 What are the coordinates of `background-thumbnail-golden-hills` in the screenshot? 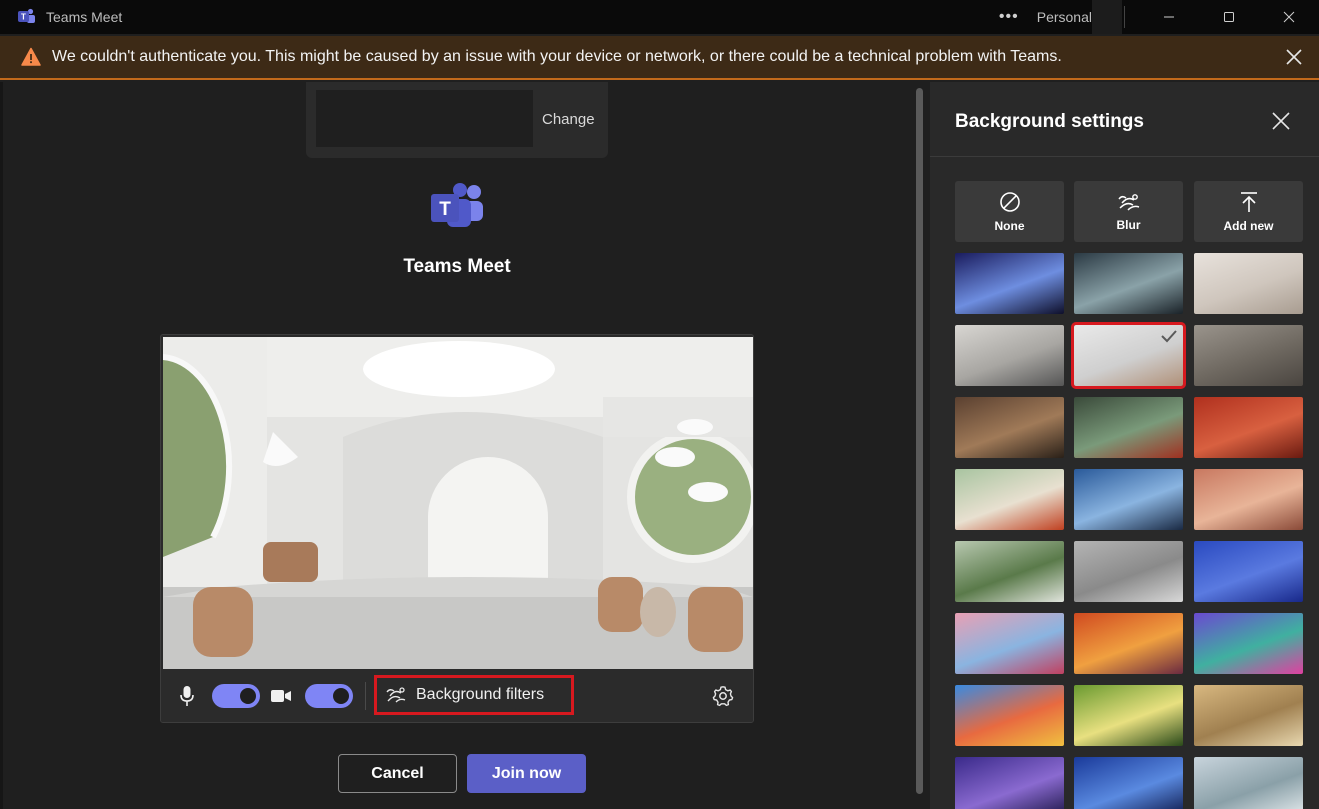 It's located at (1248, 715).